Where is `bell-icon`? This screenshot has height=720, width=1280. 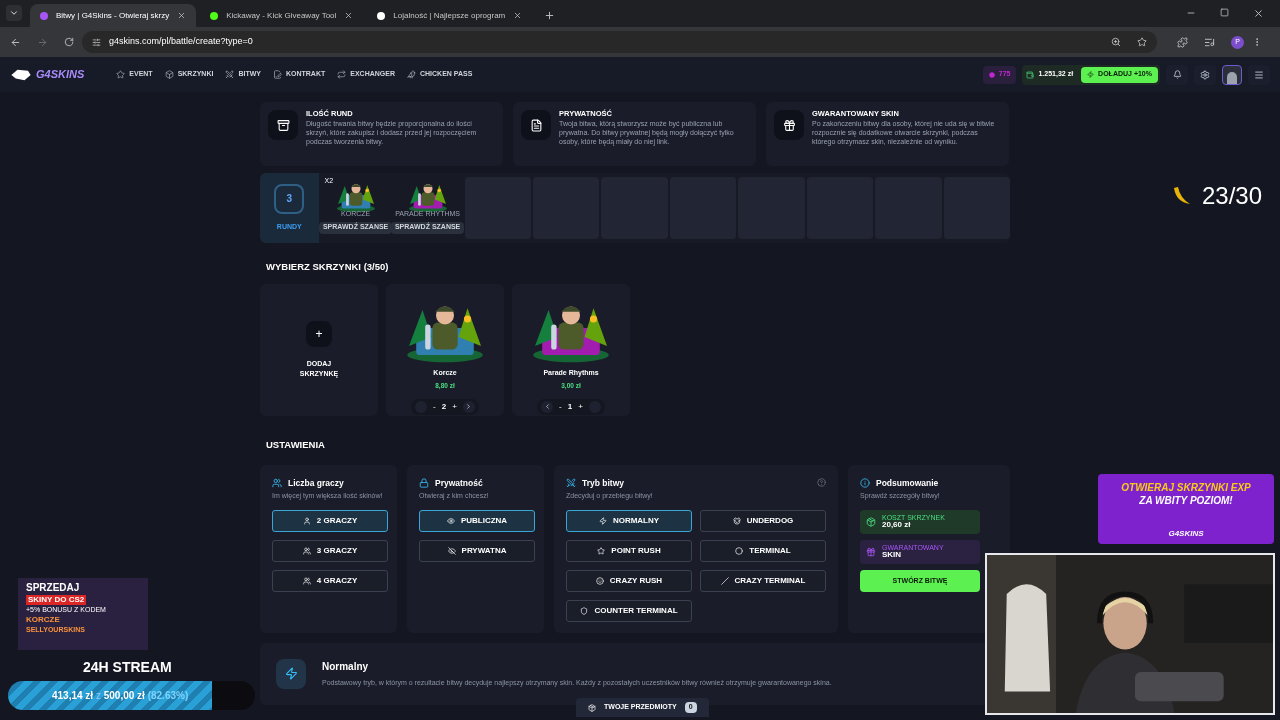
bell-icon is located at coordinates (1177, 74).